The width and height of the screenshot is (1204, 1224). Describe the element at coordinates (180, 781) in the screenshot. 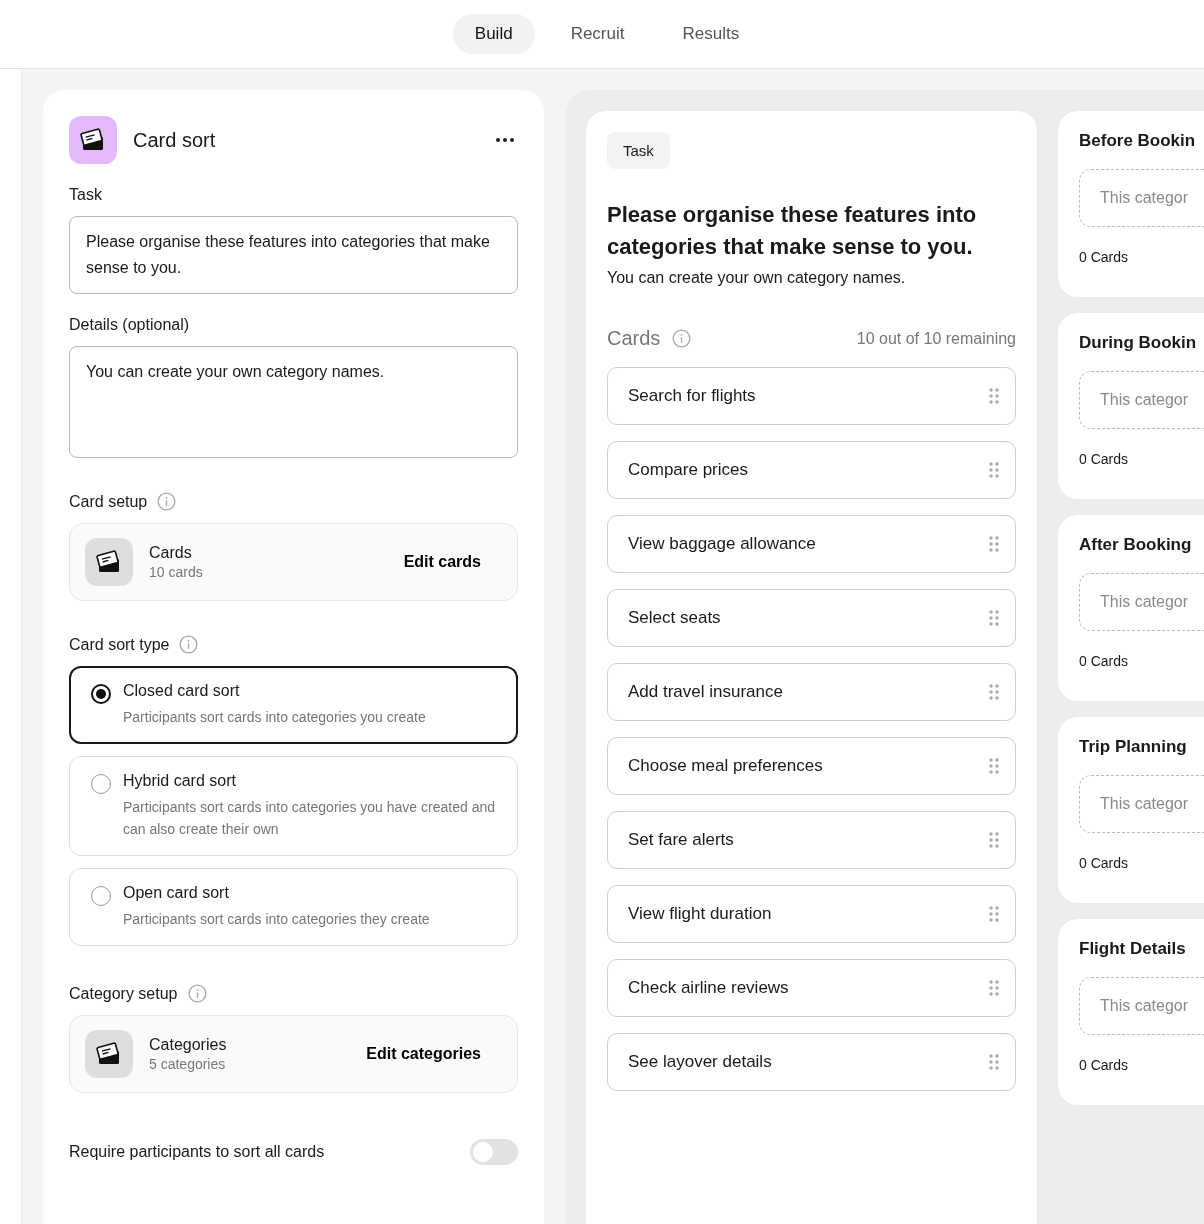

I see `option-title: Hybrid card sort` at that location.